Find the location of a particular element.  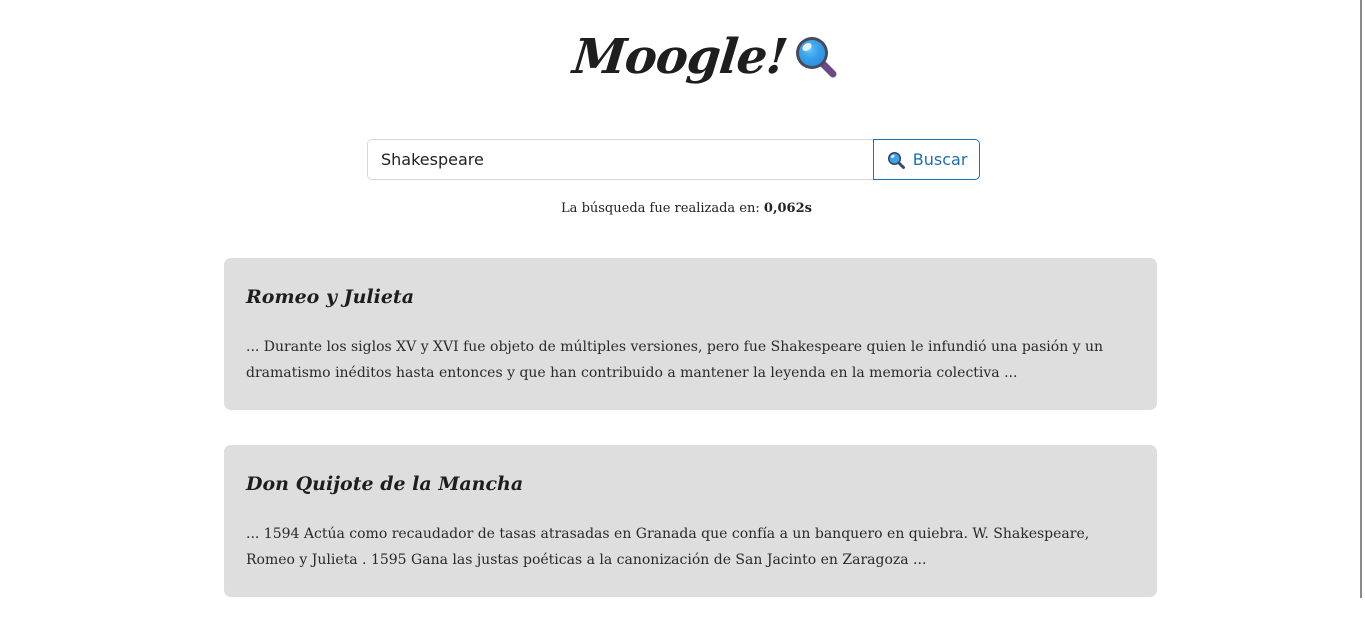

search-timing: La búsqueda fue realizada en: 0,062s is located at coordinates (682, 208).